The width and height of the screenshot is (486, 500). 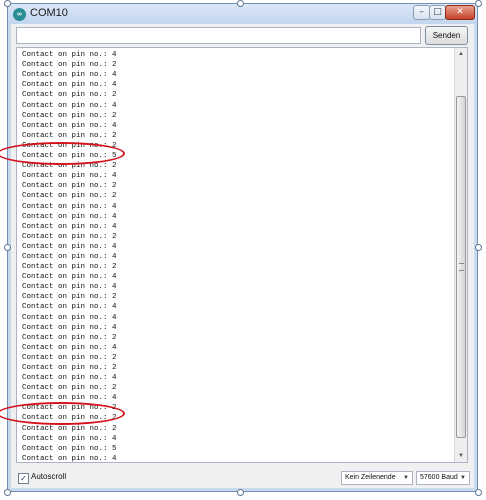 I want to click on baud-rate-select: 57600 Baud ▼, so click(x=443, y=478).